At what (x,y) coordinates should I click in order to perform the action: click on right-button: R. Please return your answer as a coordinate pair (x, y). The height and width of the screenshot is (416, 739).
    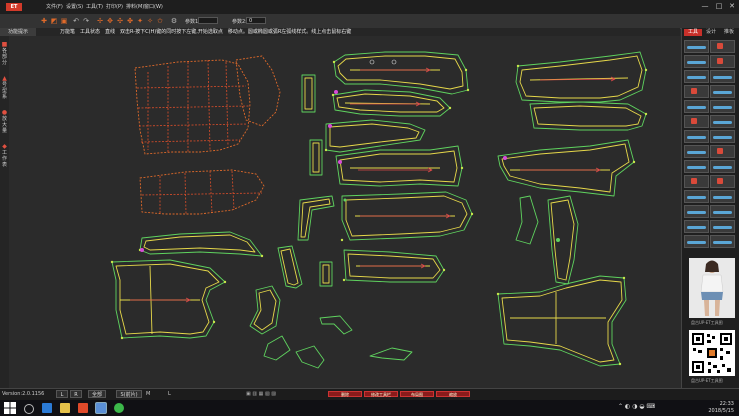
    Looking at the image, I should click on (76, 394).